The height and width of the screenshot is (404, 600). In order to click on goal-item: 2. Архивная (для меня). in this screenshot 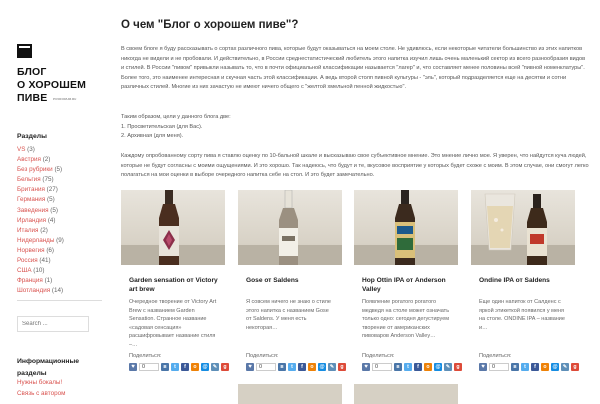, I will do `click(152, 136)`.